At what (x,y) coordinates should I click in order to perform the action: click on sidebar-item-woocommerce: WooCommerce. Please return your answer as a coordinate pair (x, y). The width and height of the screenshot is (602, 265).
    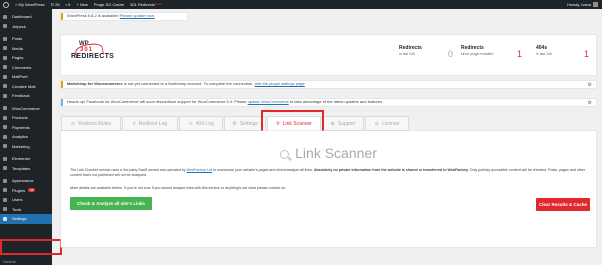
    Looking at the image, I should click on (26, 109).